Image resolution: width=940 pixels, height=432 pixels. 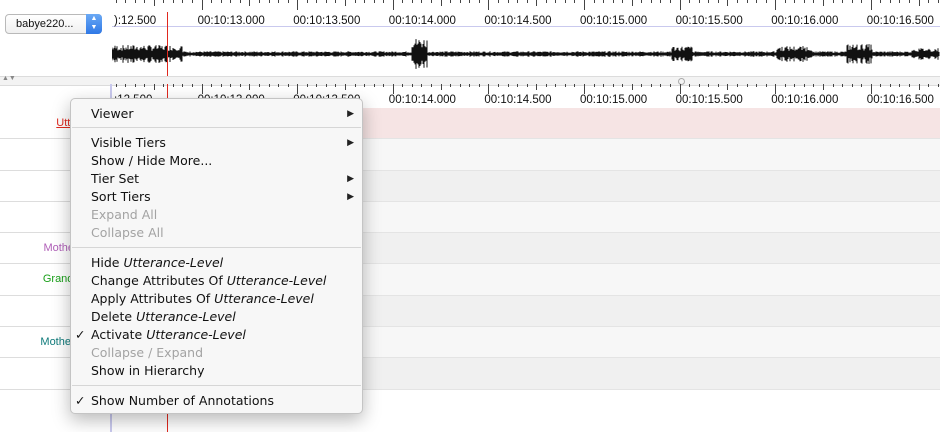 I want to click on menu-item-change-attributes: Change Attributes Of Utterance-Level, so click(x=226, y=281).